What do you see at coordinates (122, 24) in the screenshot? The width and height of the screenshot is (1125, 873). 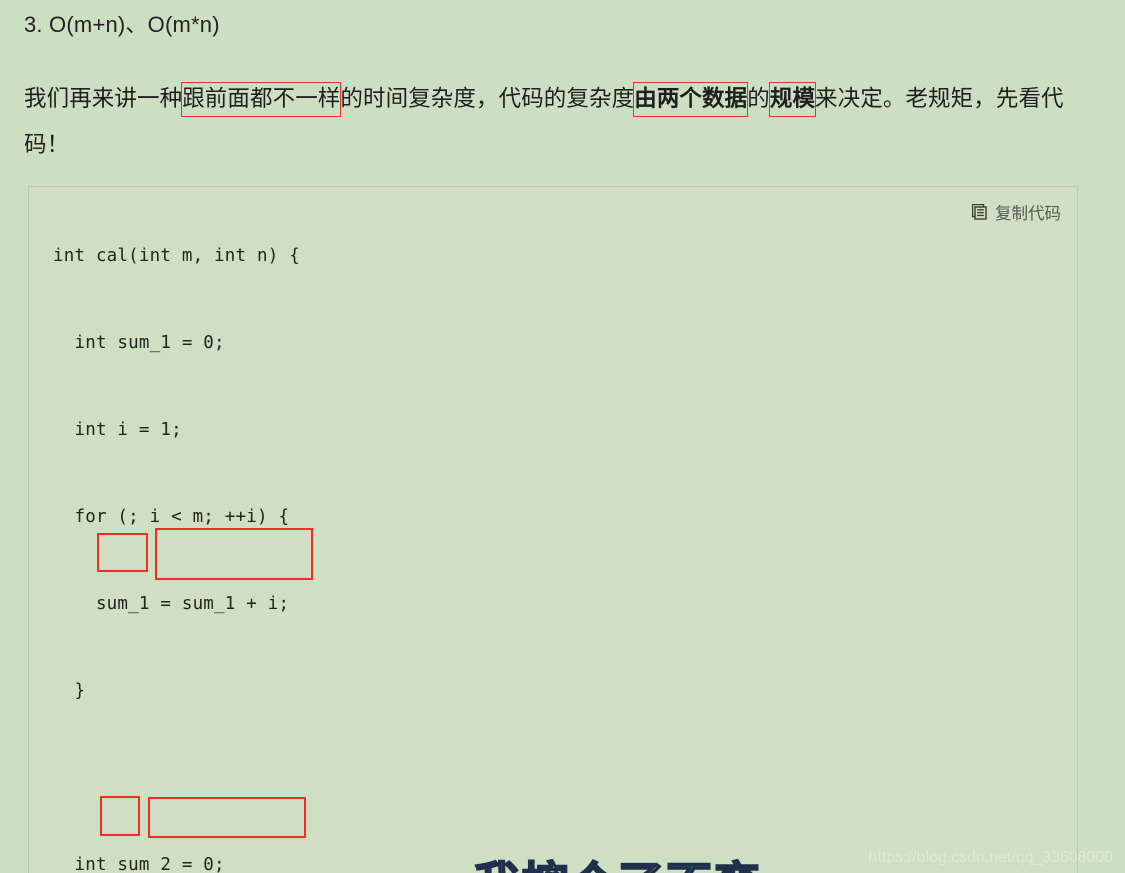 I see `page-title: 3. O(m+n)、O(m*n)` at bounding box center [122, 24].